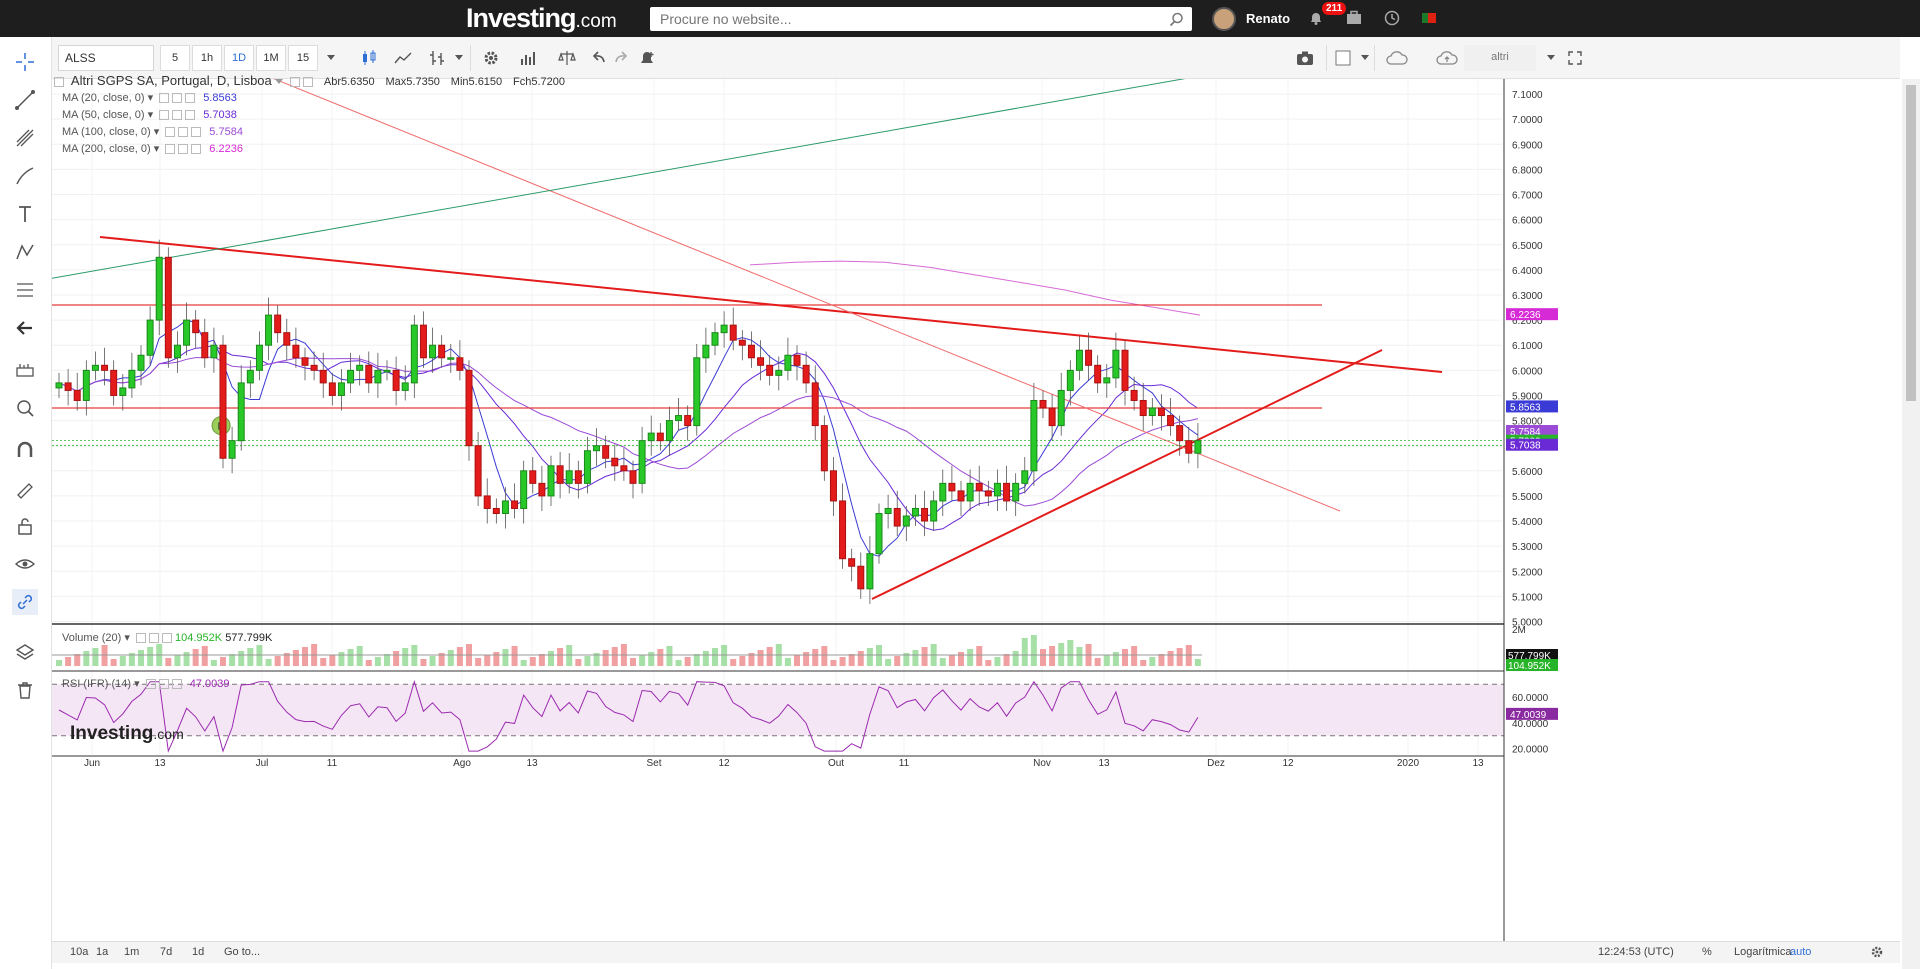  Describe the element at coordinates (1911, 243) in the screenshot. I see `scrollbar-thumb` at that location.